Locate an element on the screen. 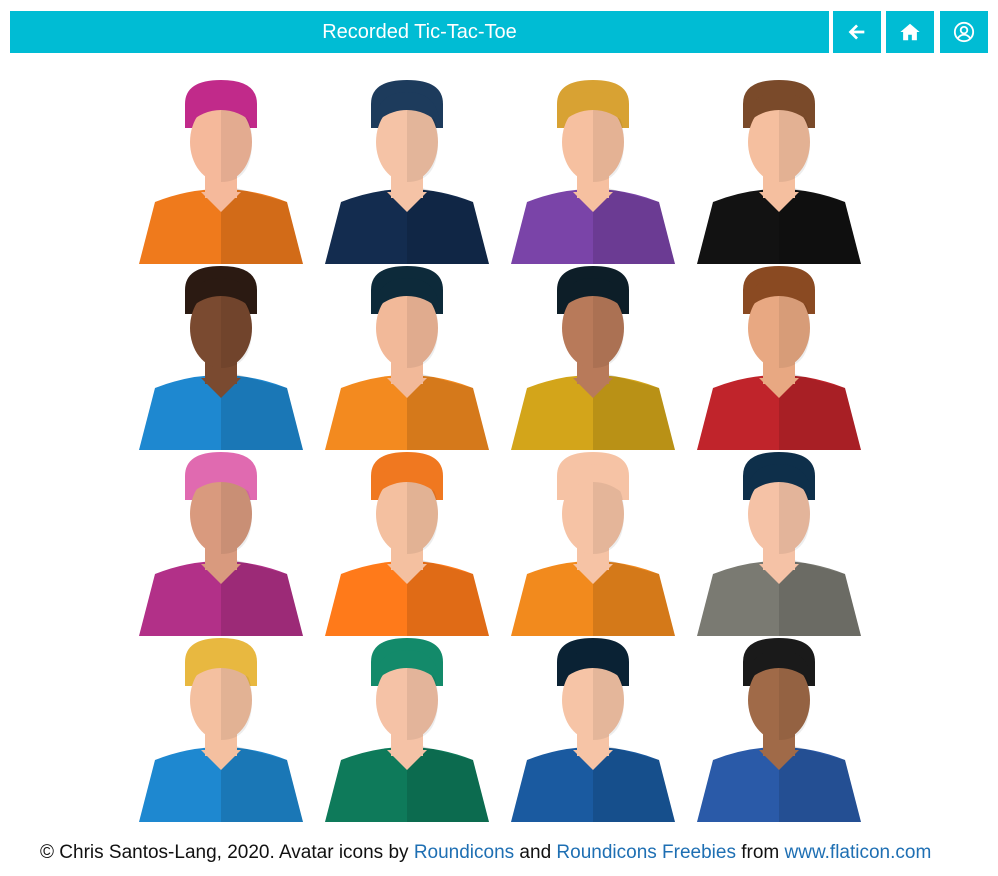 The height and width of the screenshot is (876, 998). page-title: Recorded Tic-Tac-Toe is located at coordinates (419, 31).